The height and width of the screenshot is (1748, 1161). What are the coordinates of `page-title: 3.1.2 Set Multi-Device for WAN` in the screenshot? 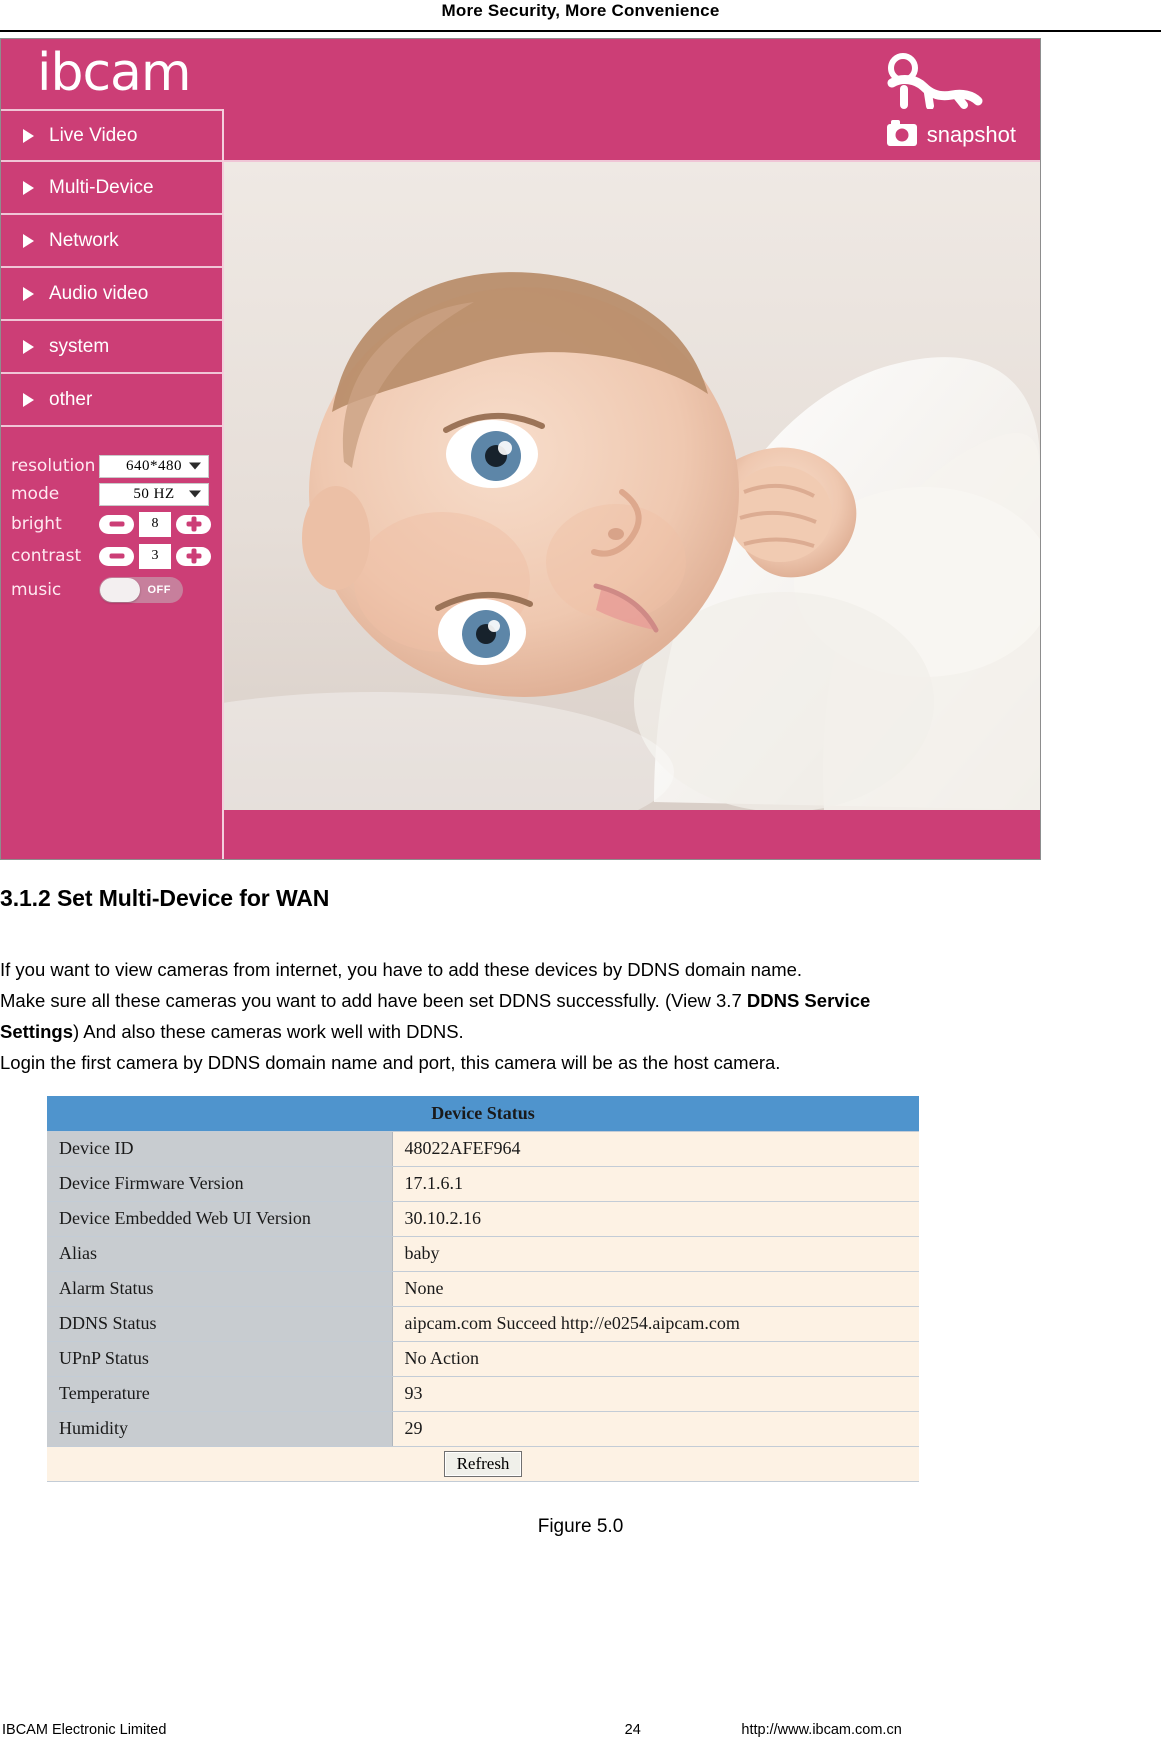 It's located at (165, 898).